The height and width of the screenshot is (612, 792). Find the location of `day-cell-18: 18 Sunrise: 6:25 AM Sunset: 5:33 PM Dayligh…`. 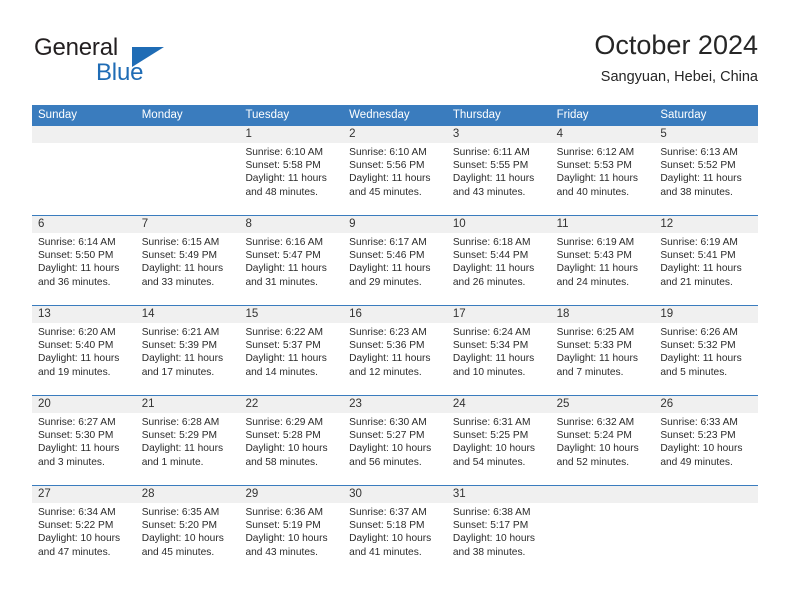

day-cell-18: 18 Sunrise: 6:25 AM Sunset: 5:33 PM Dayligh… is located at coordinates (602, 350).